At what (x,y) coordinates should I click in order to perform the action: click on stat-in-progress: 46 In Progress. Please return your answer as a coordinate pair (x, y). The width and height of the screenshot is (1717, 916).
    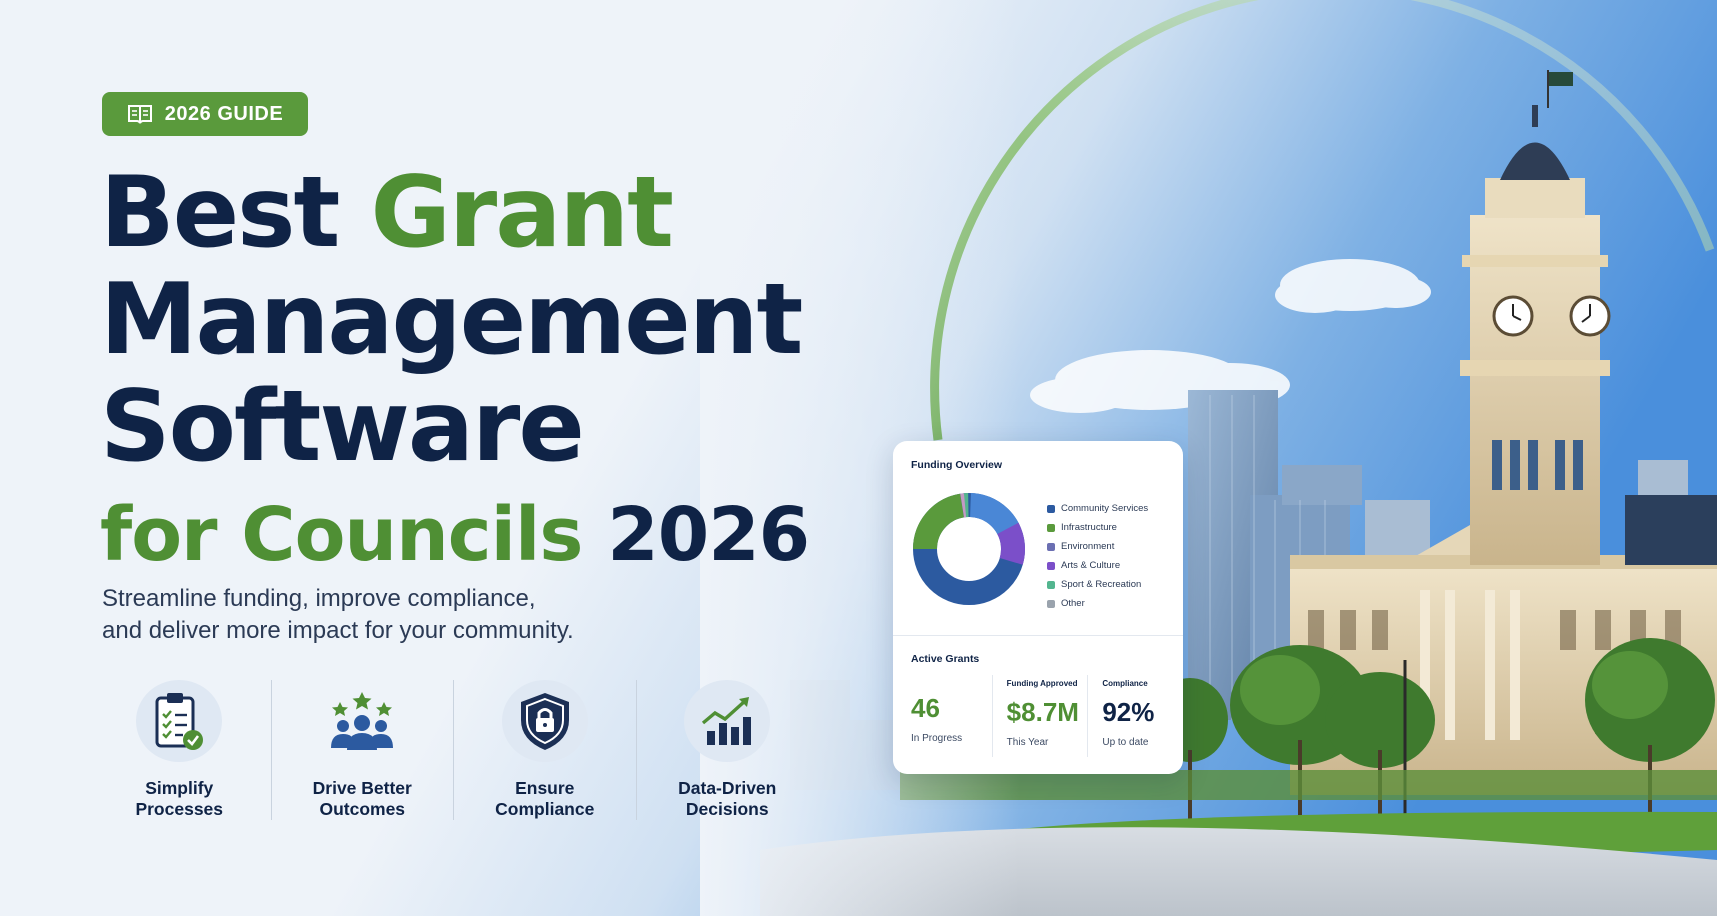
    Looking at the image, I should click on (942, 716).